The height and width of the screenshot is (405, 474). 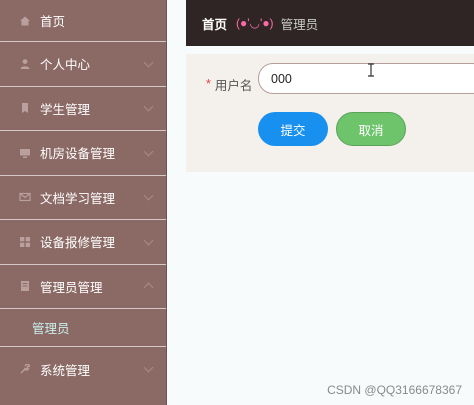 What do you see at coordinates (394, 390) in the screenshot?
I see `watermark: CSDN @QQ3166678367` at bounding box center [394, 390].